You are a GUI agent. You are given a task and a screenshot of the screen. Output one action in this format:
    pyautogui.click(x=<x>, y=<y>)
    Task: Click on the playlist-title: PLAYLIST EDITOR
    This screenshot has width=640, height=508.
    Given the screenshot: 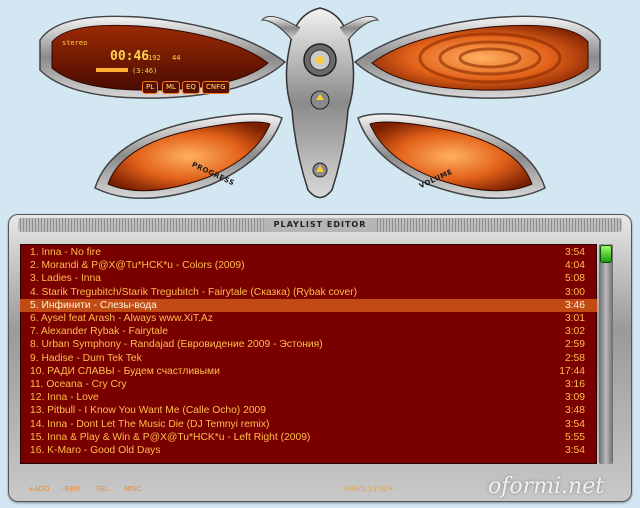 What is the action you would take?
    pyautogui.click(x=320, y=225)
    